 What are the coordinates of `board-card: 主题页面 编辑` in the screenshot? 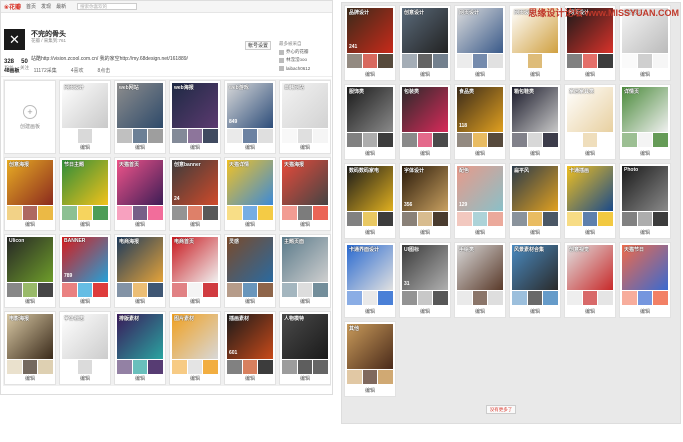 It's located at (305, 271).